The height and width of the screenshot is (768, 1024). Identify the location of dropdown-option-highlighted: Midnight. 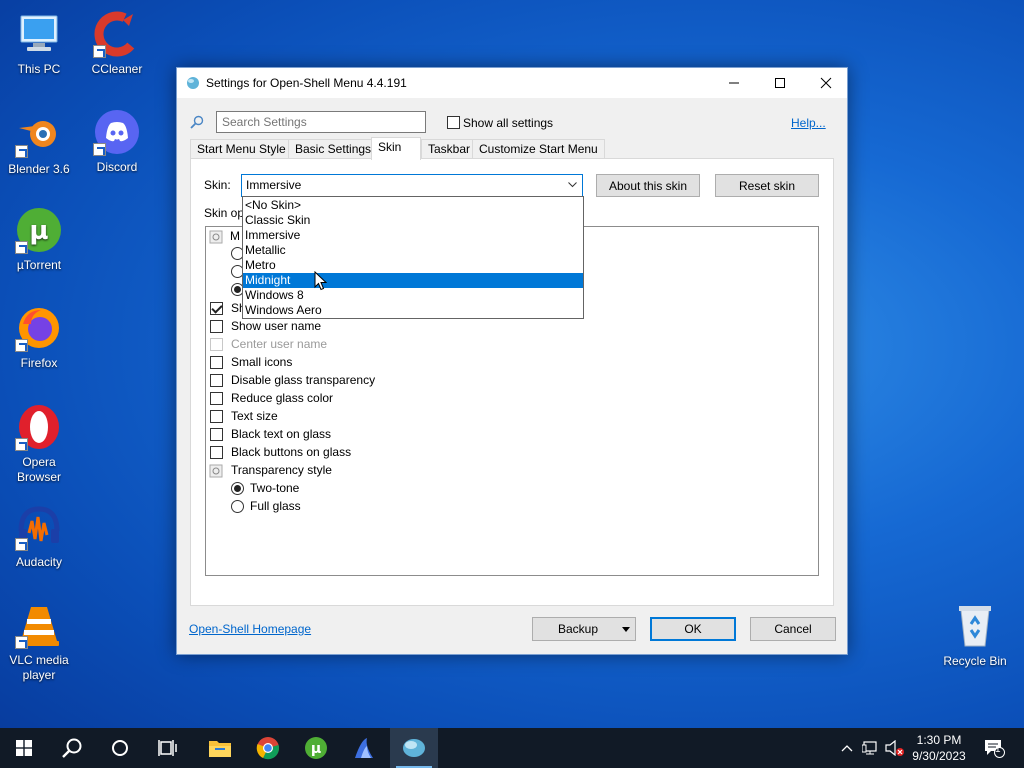
(413, 280).